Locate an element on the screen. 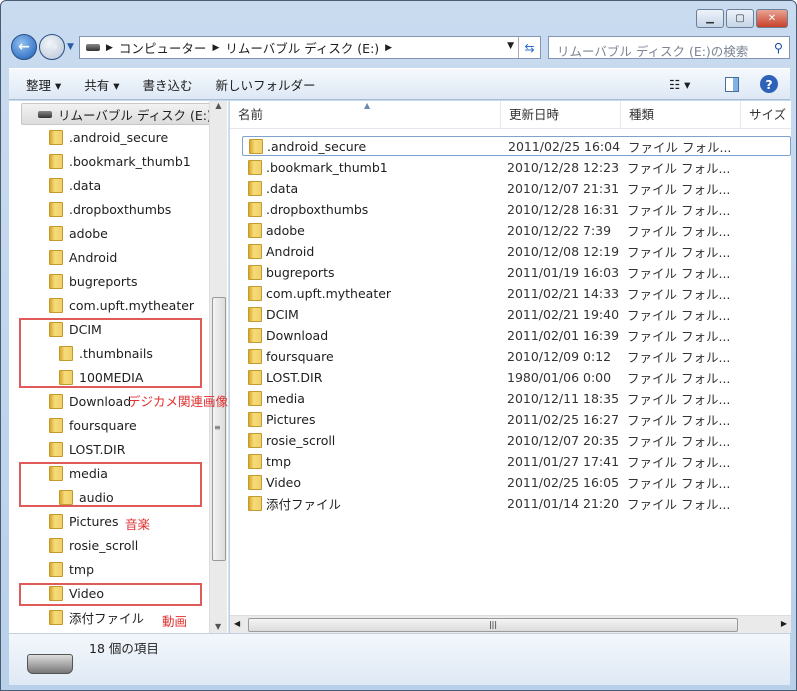 The image size is (797, 691). tree-item: .data is located at coordinates (75, 185).